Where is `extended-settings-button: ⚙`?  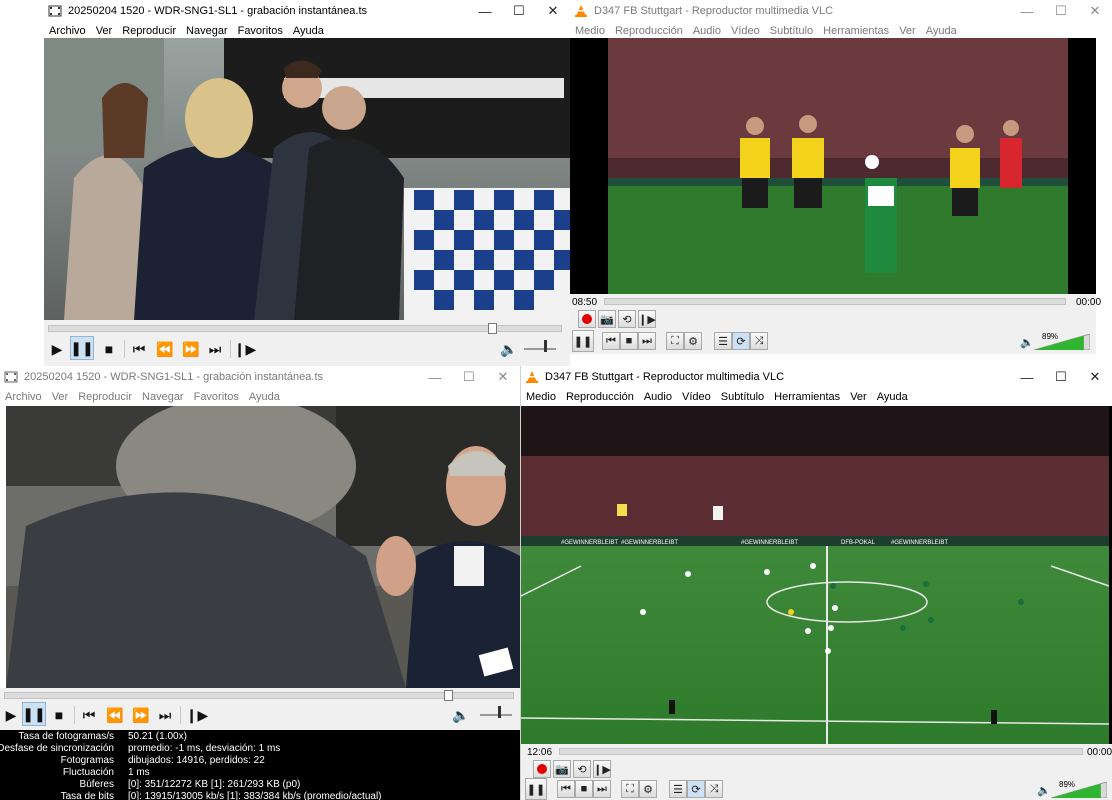
extended-settings-button: ⚙ is located at coordinates (693, 341).